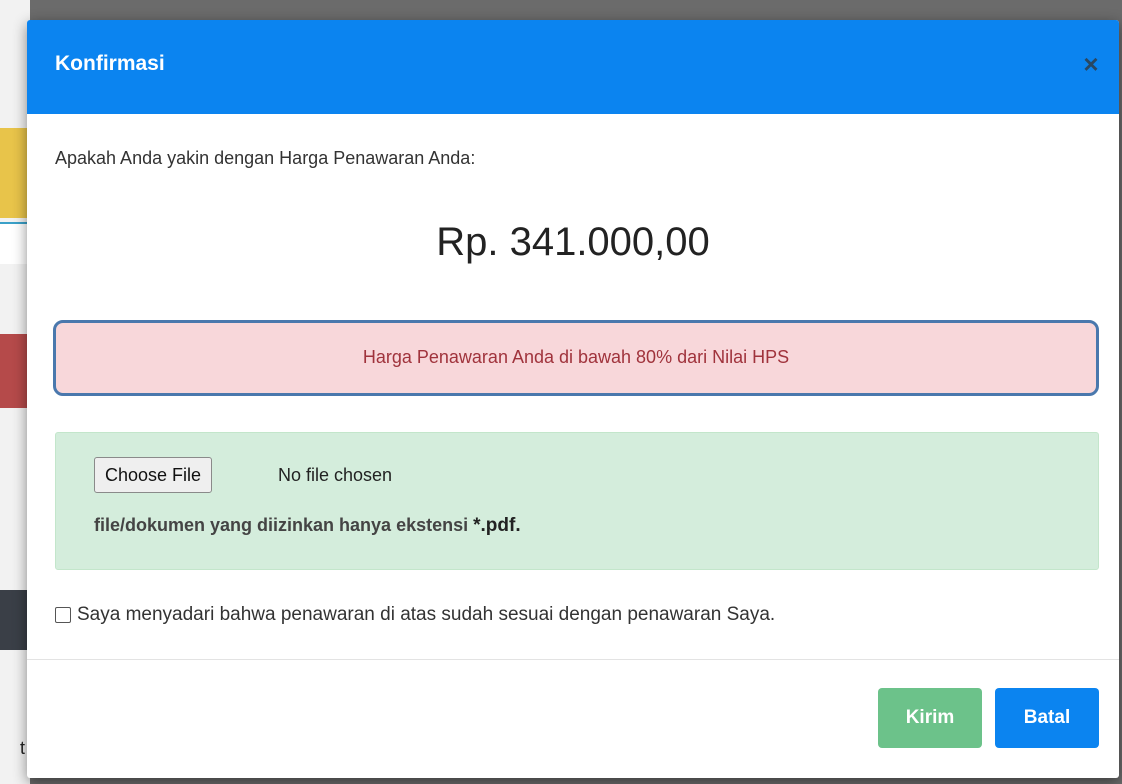 This screenshot has width=1122, height=784. Describe the element at coordinates (573, 67) in the screenshot. I see `modal-header: Konfirmasi ×` at that location.